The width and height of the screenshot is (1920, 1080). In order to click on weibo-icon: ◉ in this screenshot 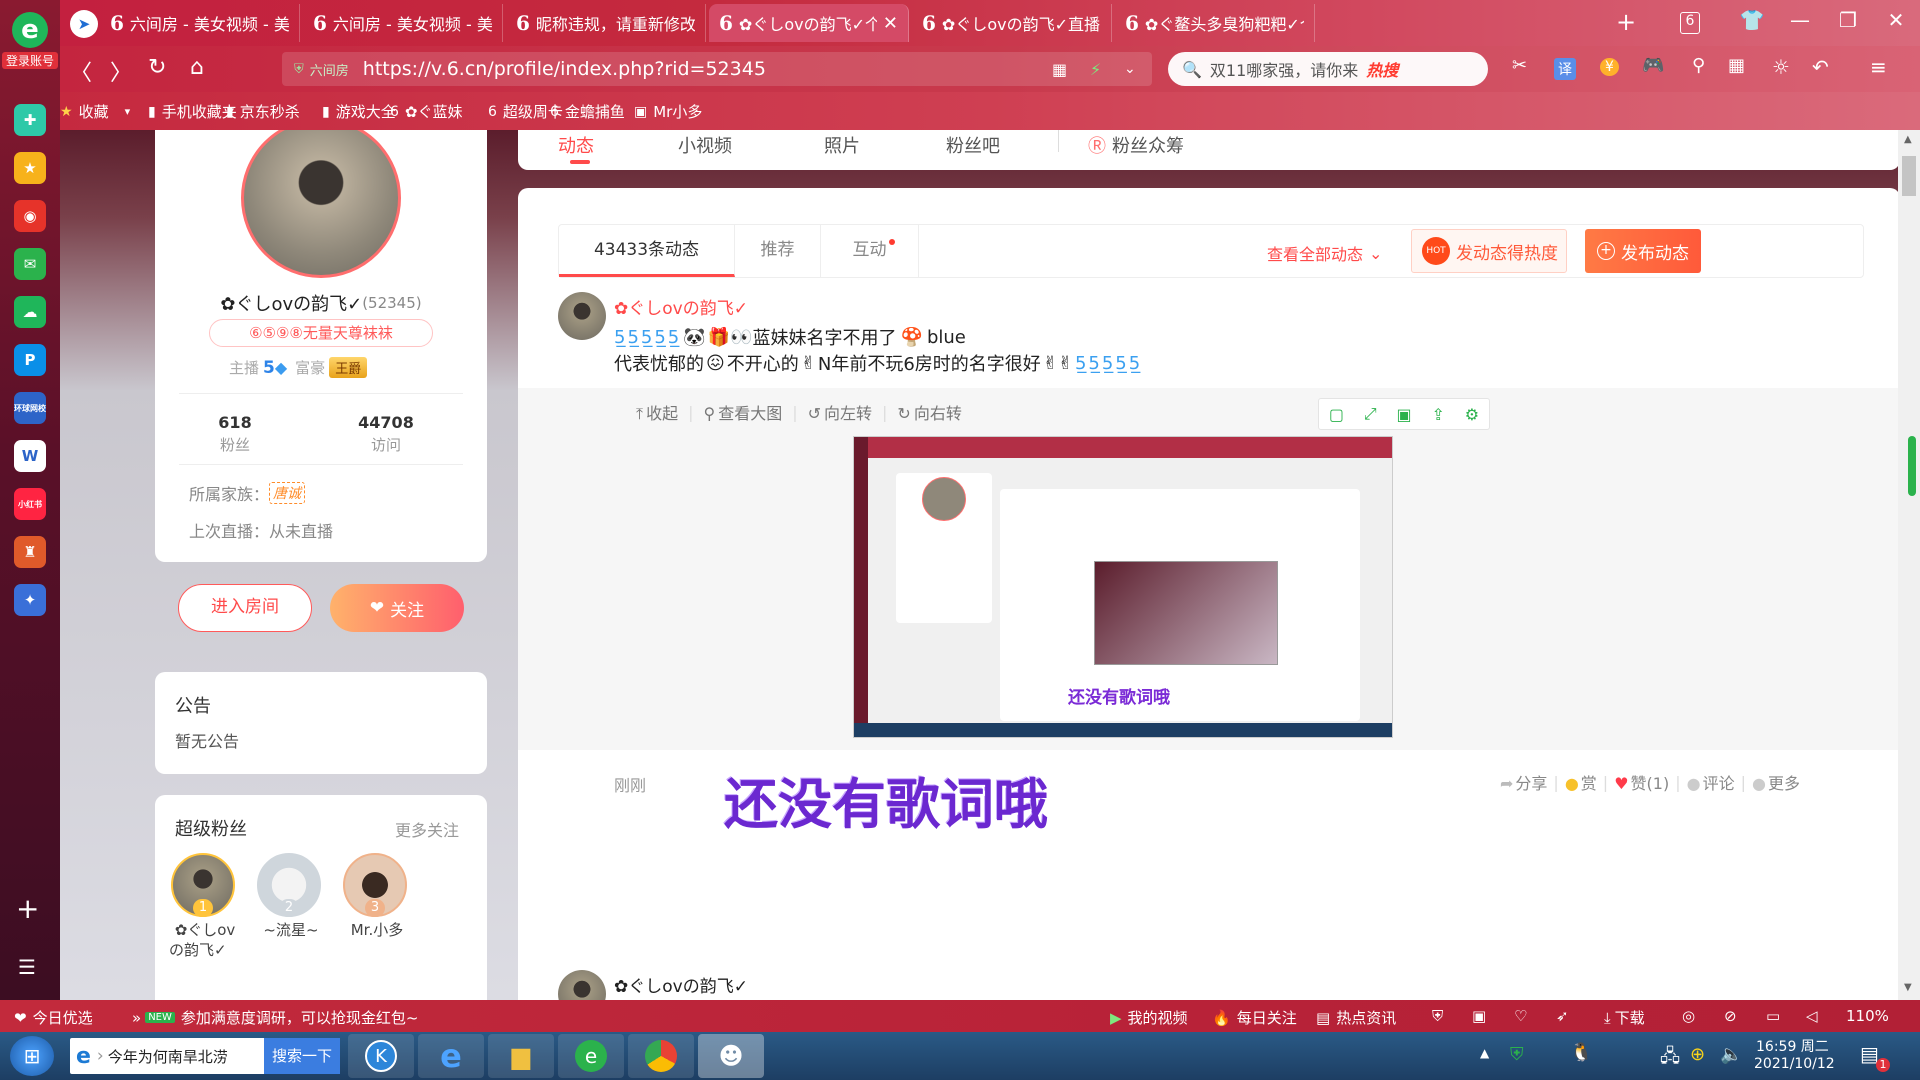, I will do `click(30, 216)`.